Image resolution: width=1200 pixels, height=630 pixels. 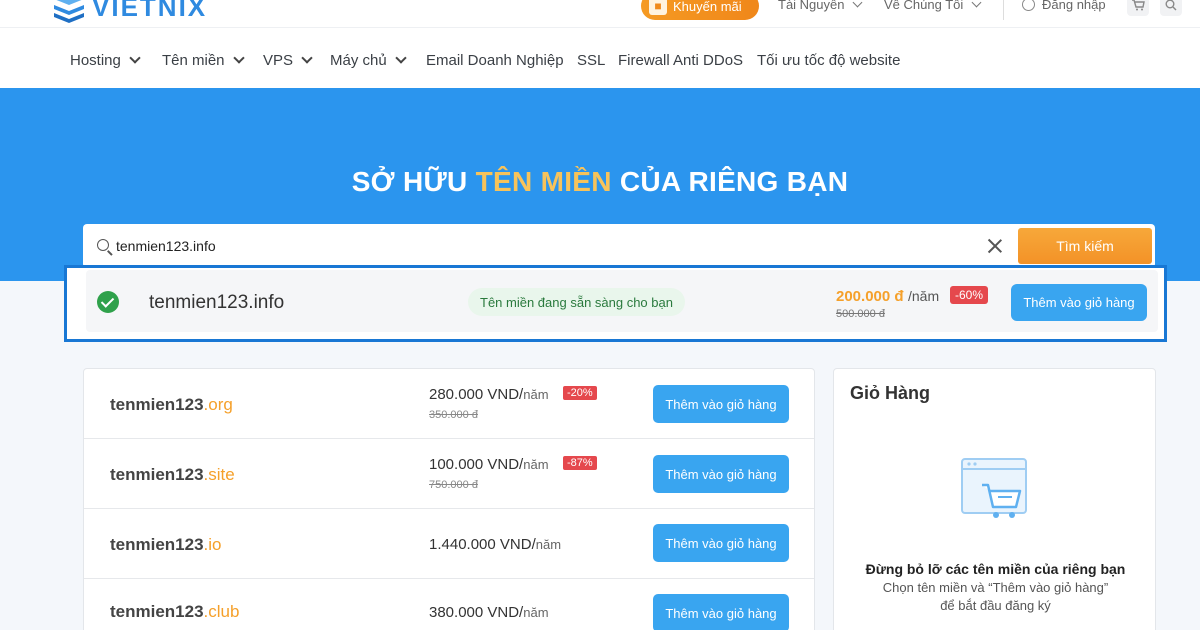 What do you see at coordinates (453, 415) in the screenshot?
I see `old-price: 350.000 đ` at bounding box center [453, 415].